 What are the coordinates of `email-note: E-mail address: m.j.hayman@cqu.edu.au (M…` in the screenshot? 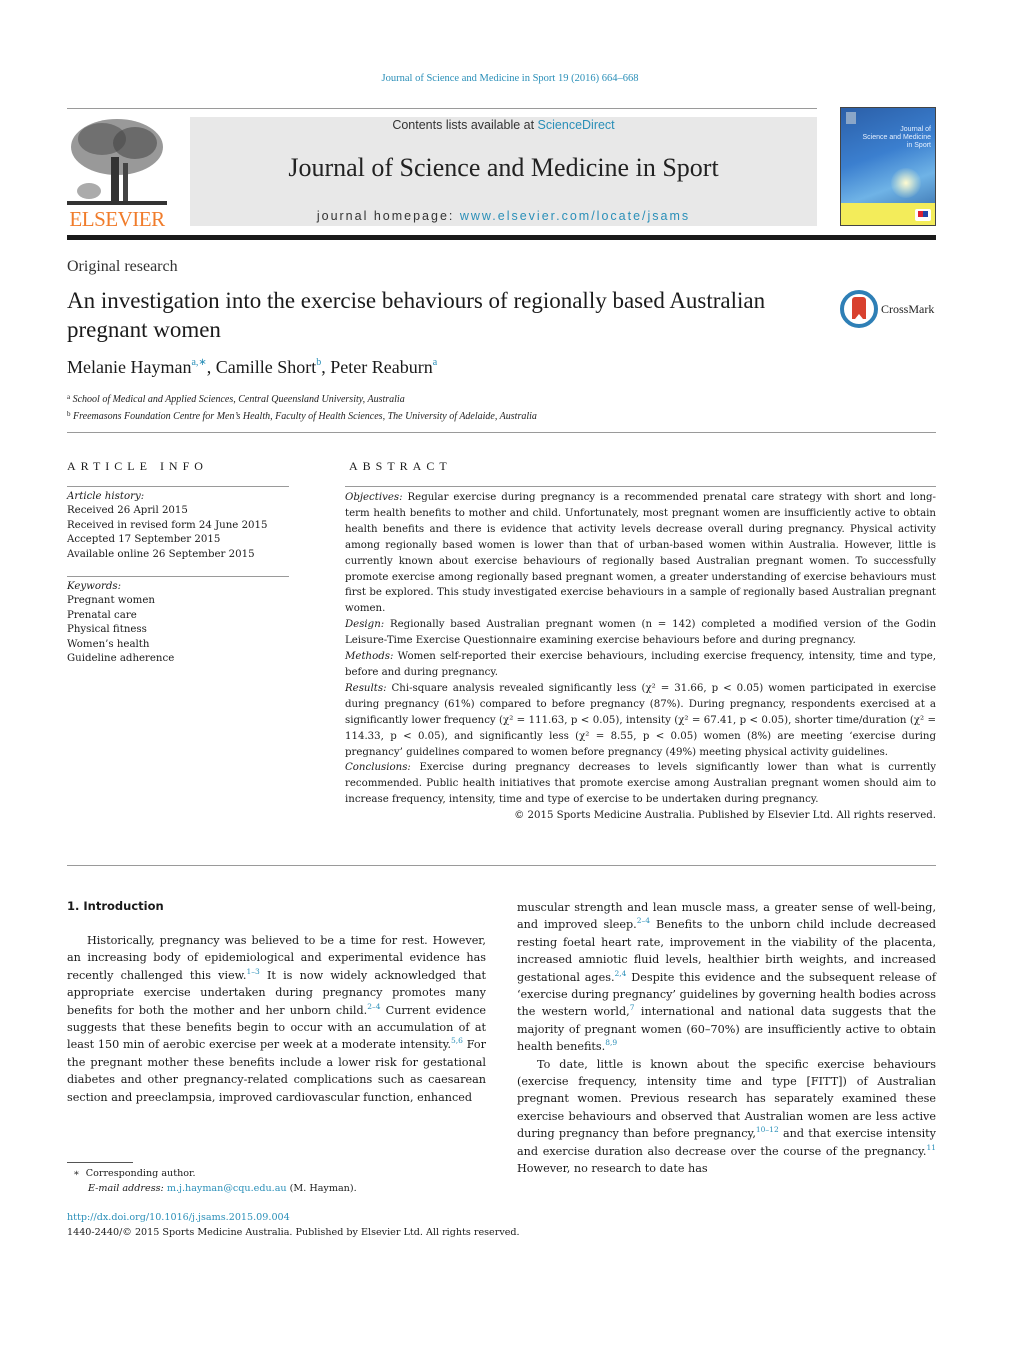 It's located at (212, 1189).